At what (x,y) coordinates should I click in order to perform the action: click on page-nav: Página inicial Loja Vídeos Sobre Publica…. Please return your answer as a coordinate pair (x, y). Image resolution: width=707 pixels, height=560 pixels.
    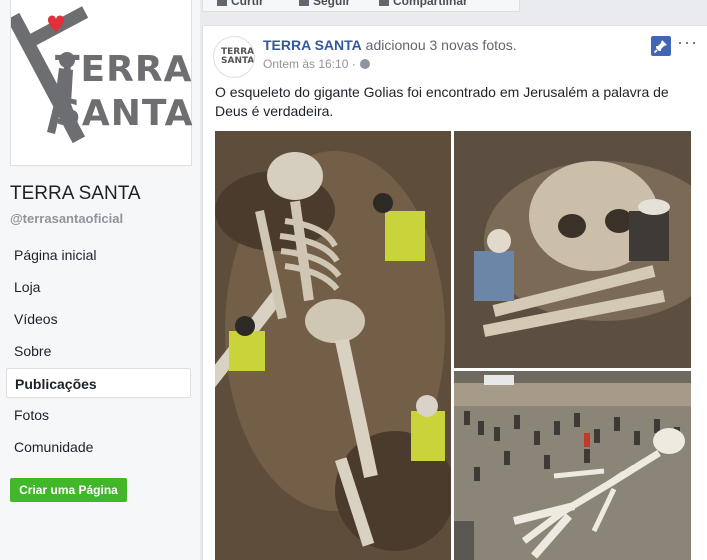
    Looking at the image, I should click on (98, 352).